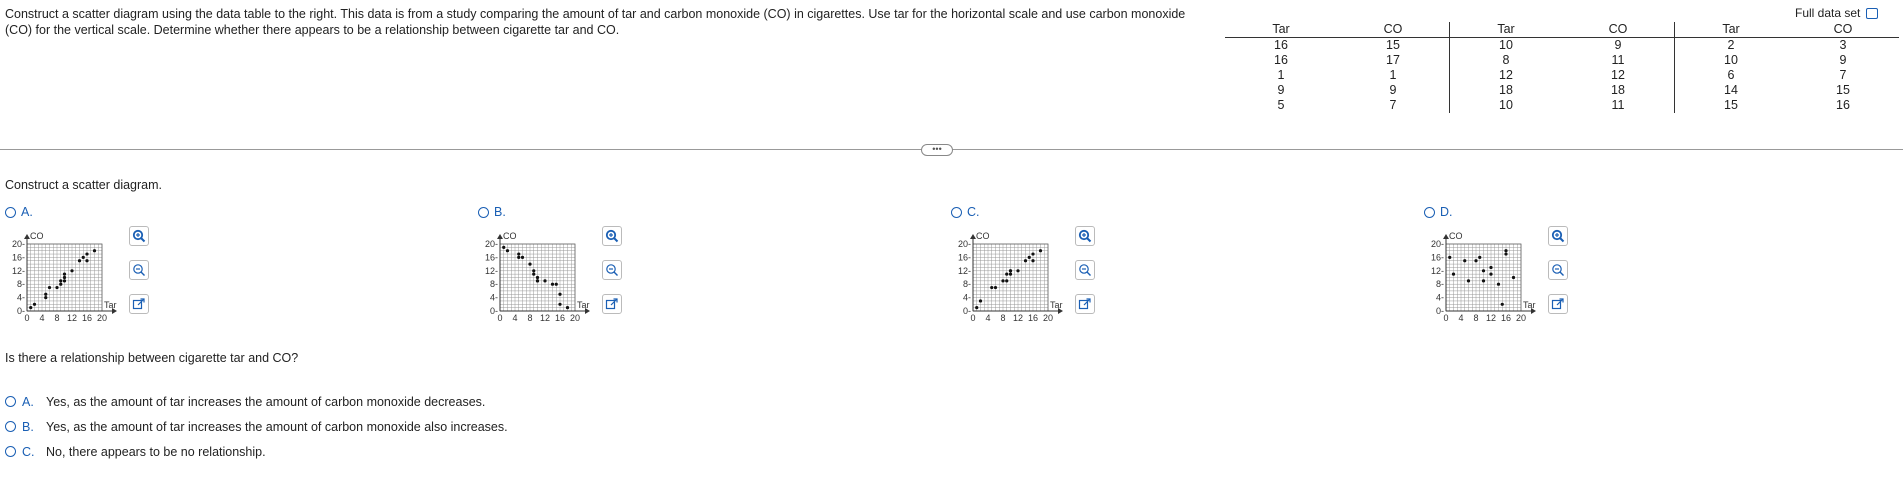  I want to click on table-cell: 17, so click(1393, 60).